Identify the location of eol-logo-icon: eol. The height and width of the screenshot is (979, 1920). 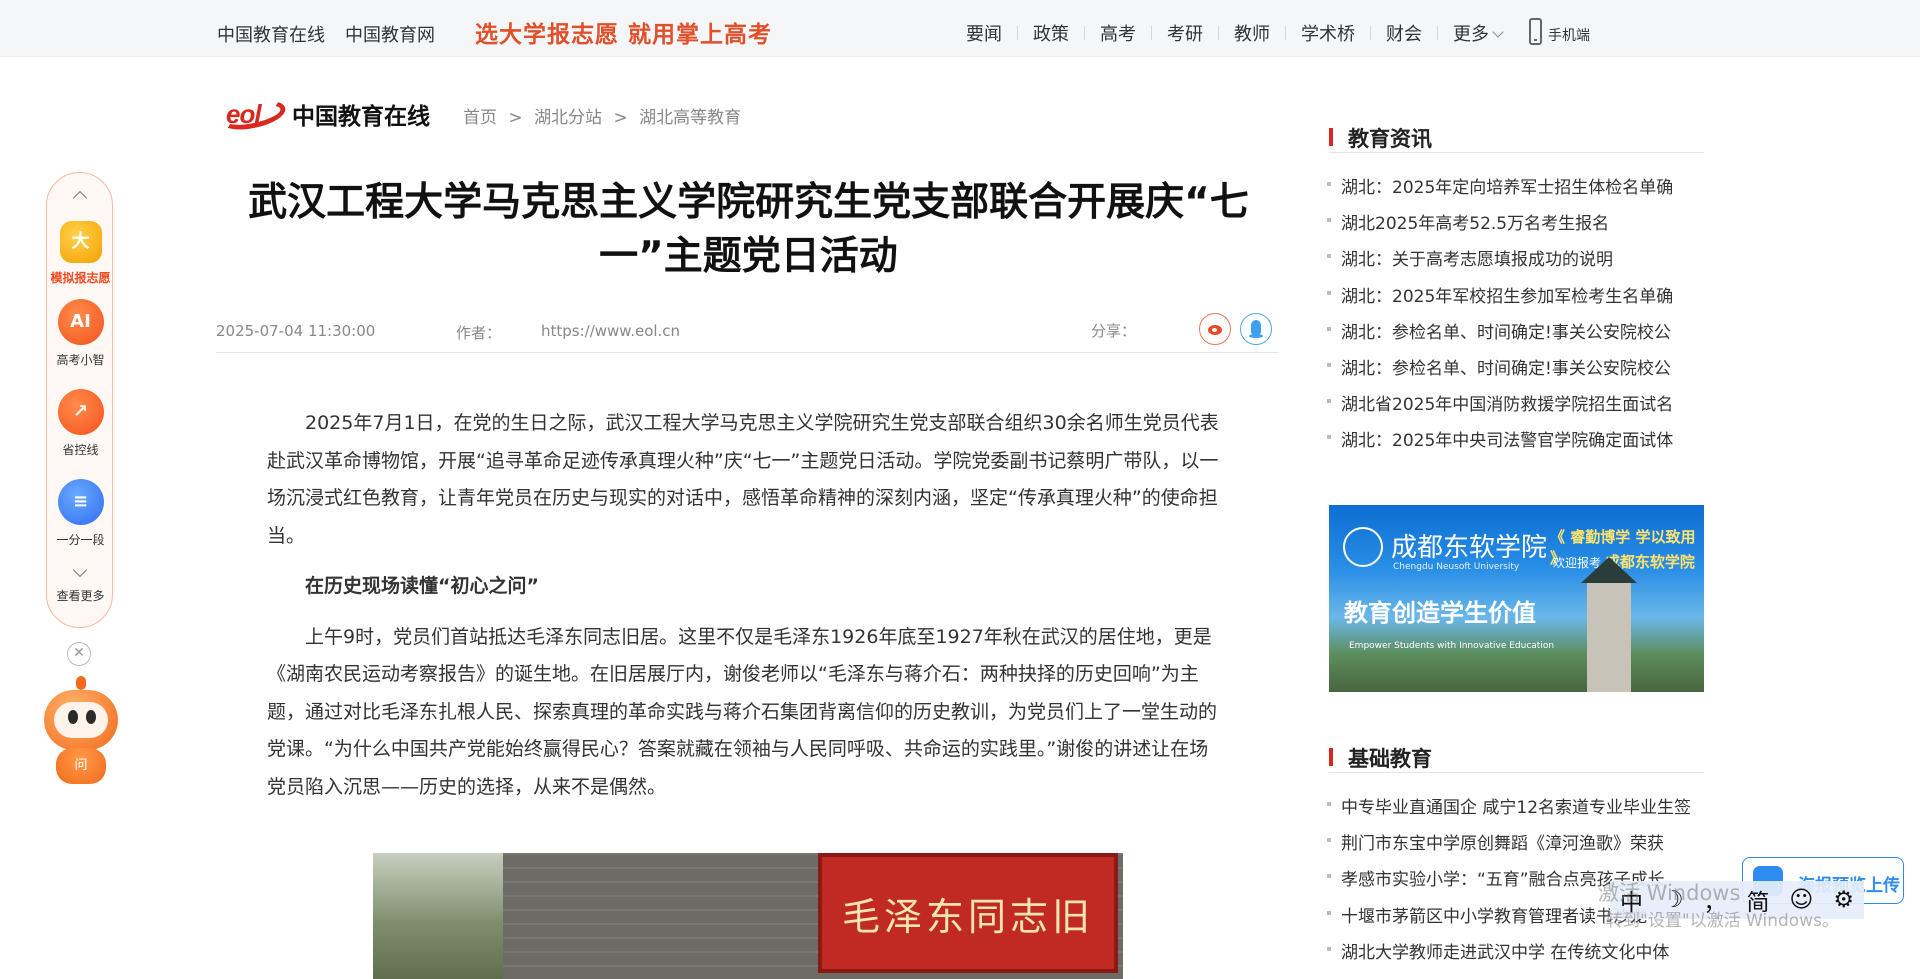
(253, 115).